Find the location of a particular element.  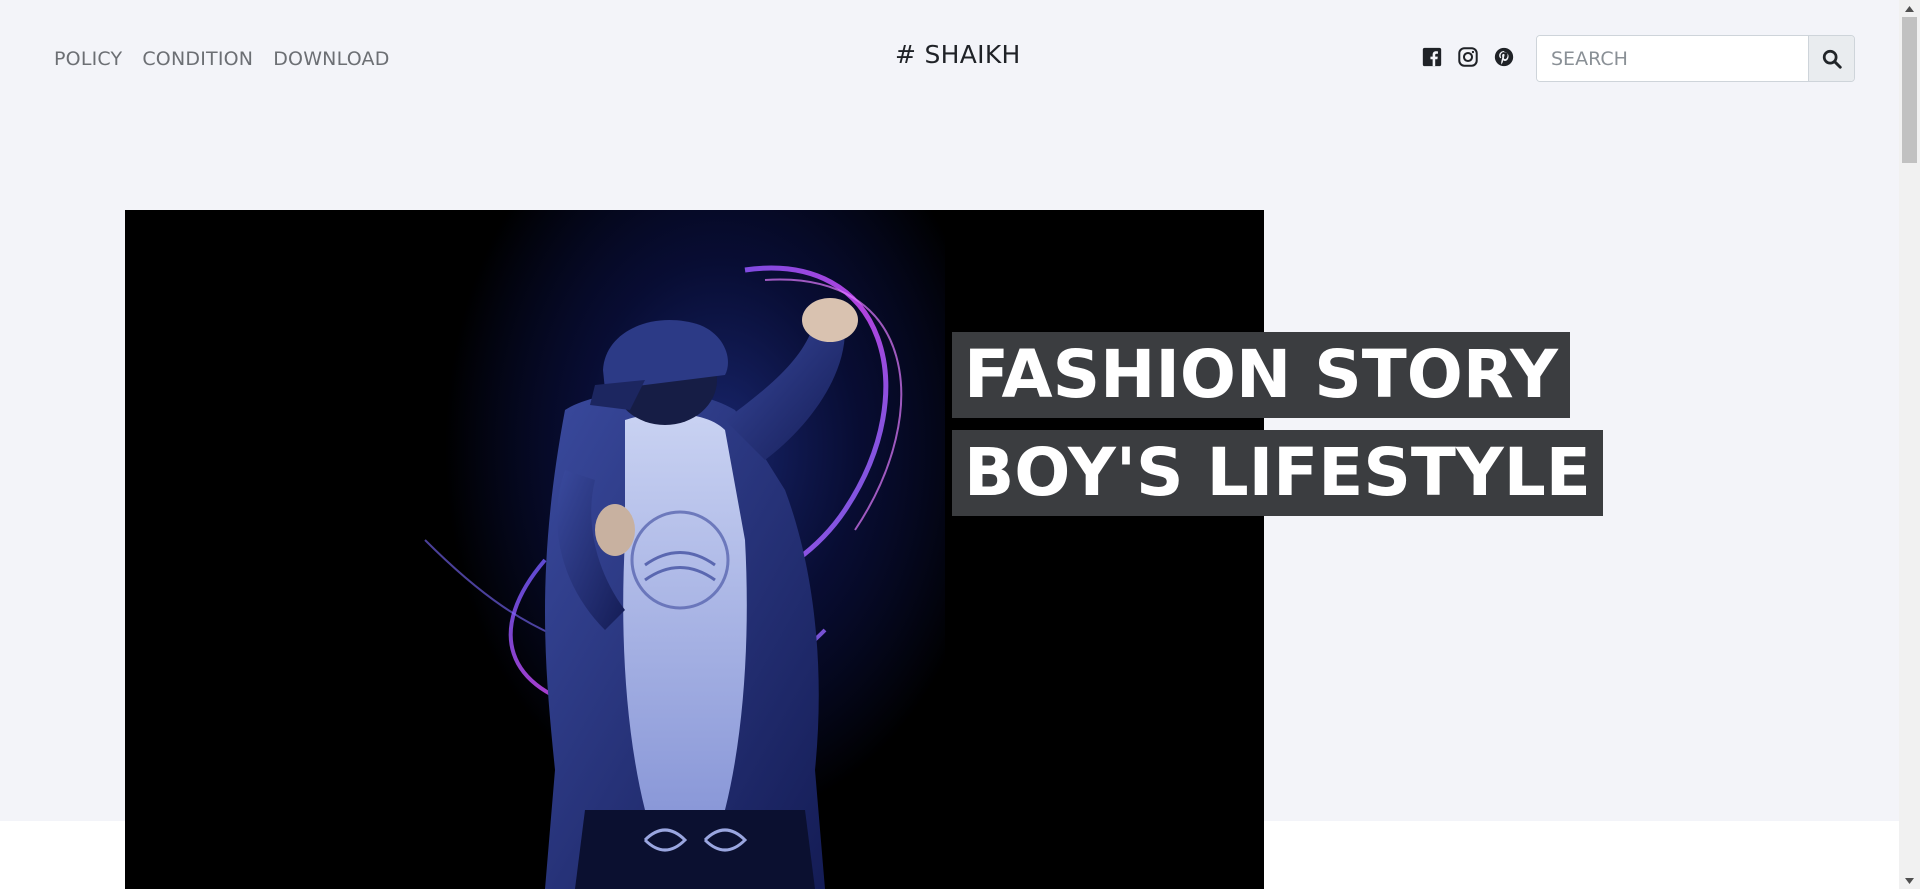

nav-link-download: DOWNLOAD is located at coordinates (331, 59).